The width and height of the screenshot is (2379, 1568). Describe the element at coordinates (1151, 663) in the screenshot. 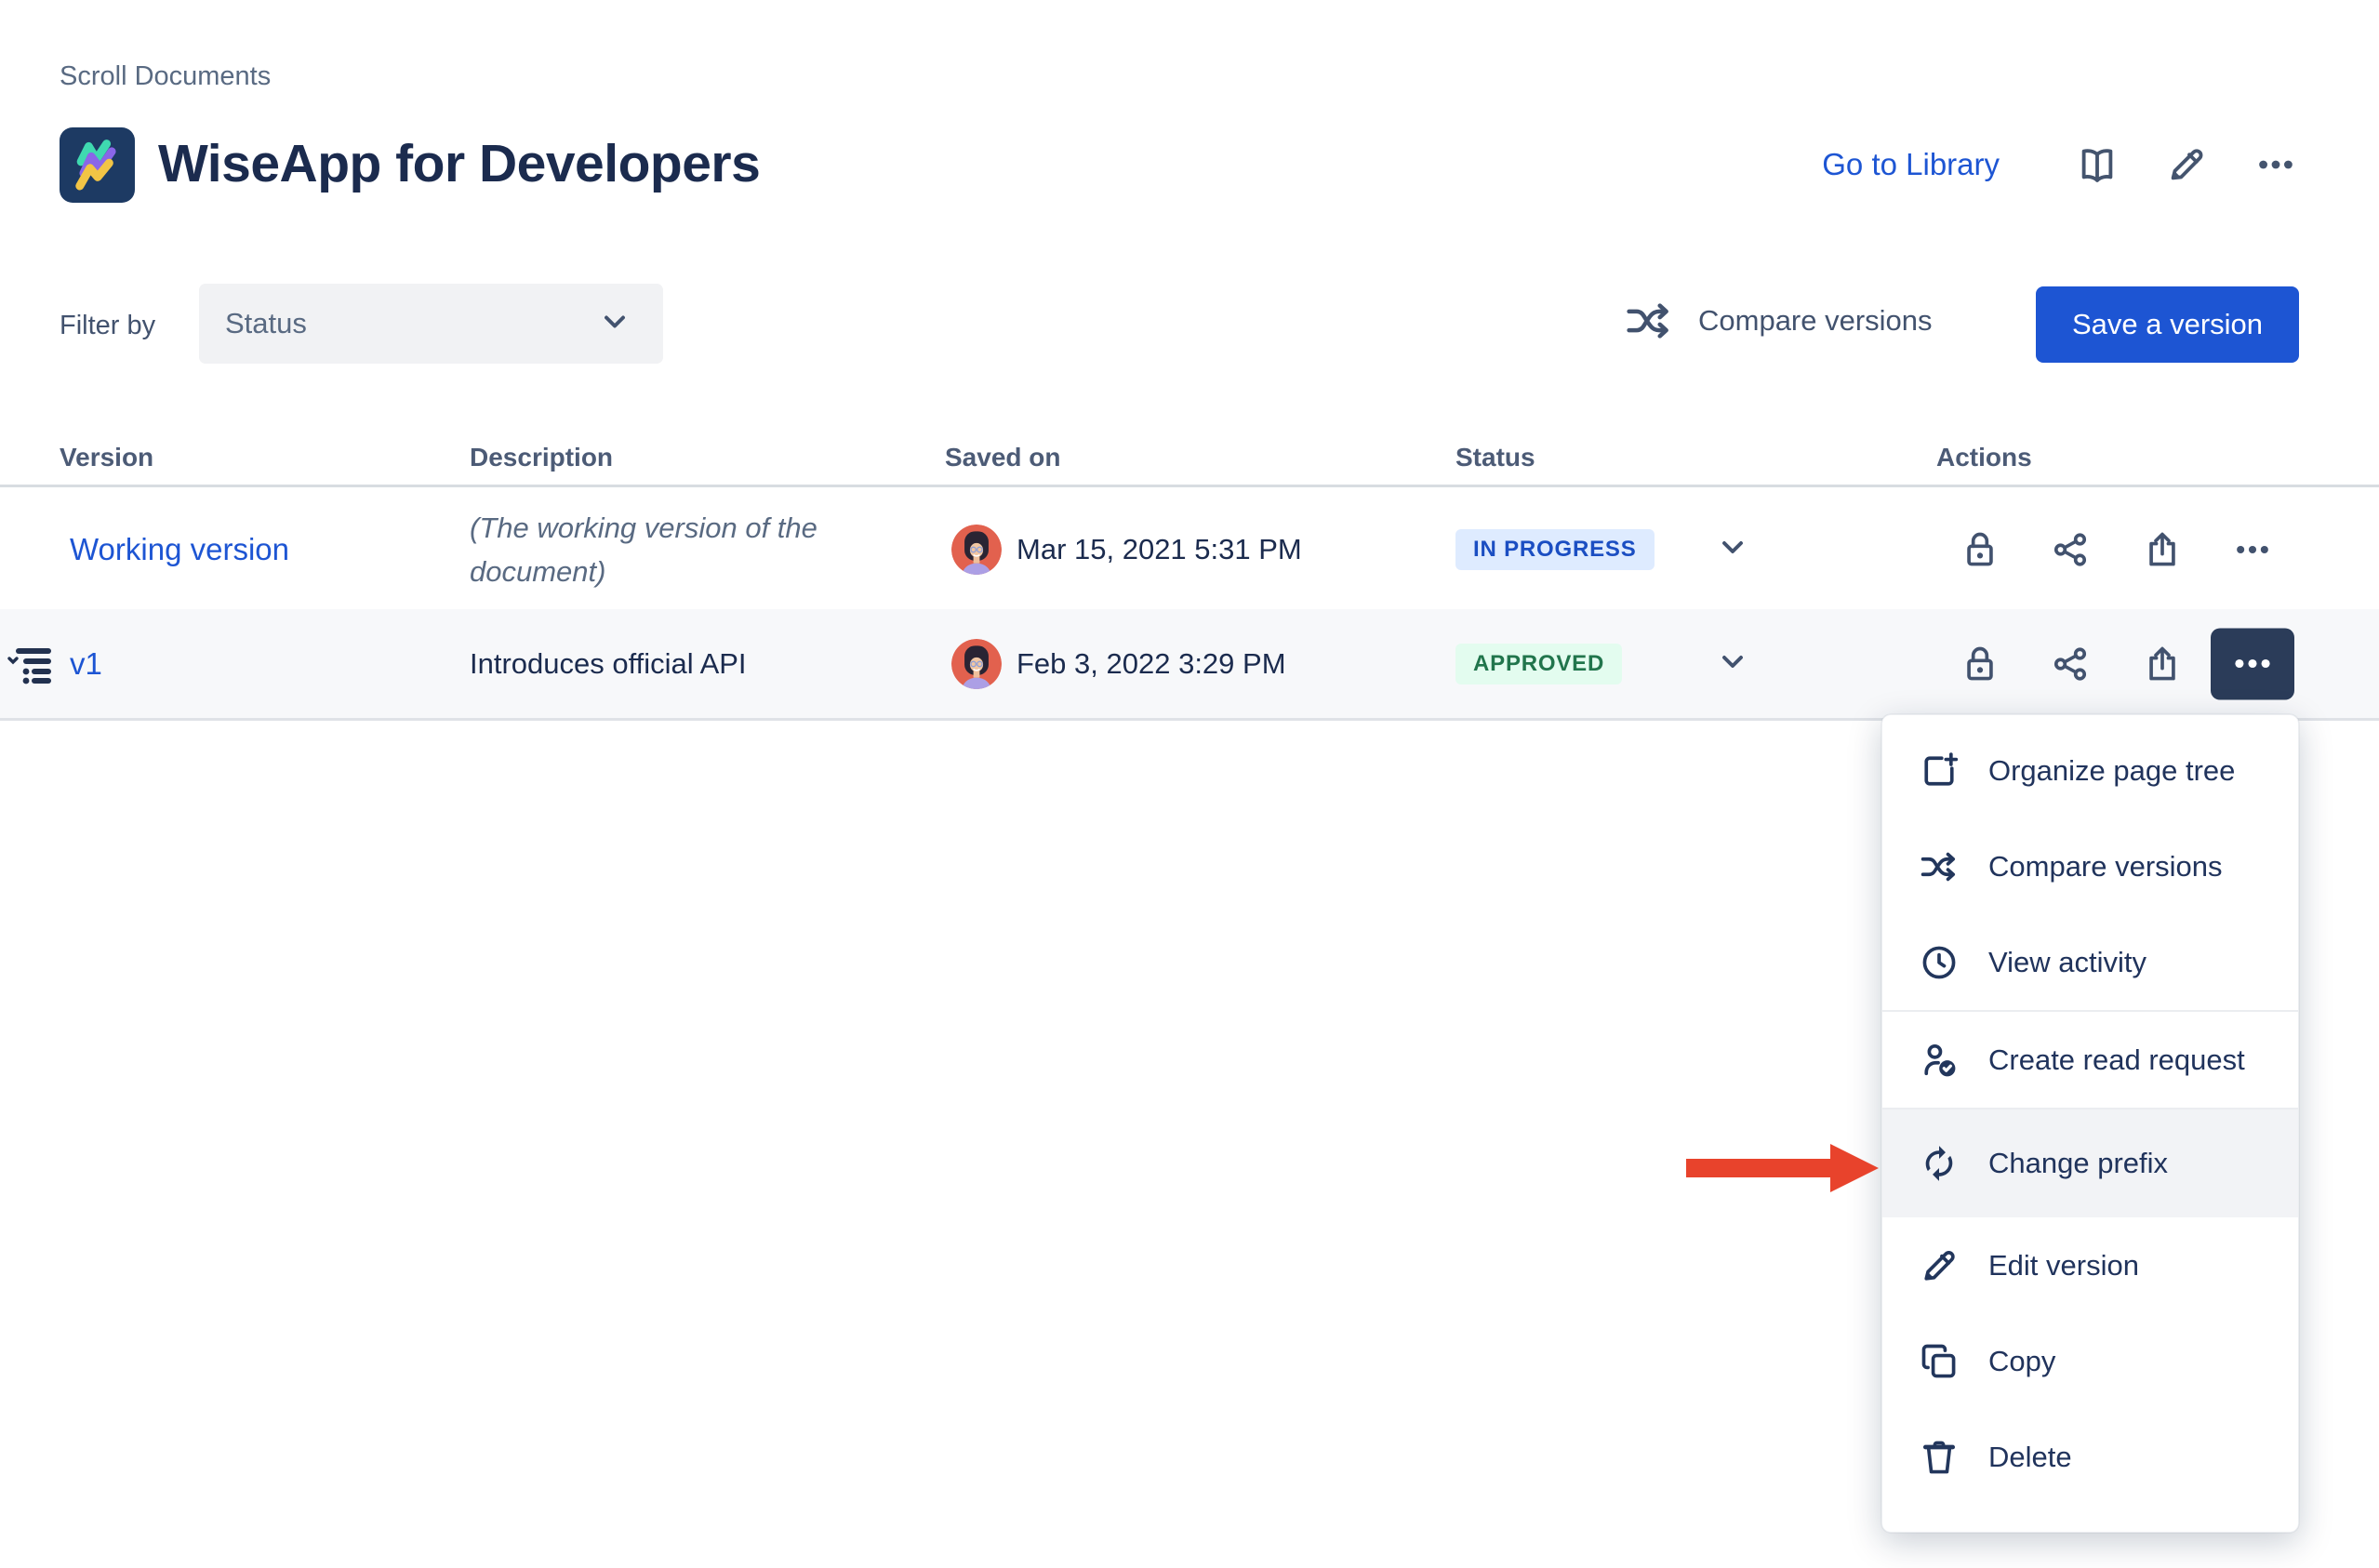

I see `saved-on-date: Feb 3, 2022 3:29 PM` at that location.